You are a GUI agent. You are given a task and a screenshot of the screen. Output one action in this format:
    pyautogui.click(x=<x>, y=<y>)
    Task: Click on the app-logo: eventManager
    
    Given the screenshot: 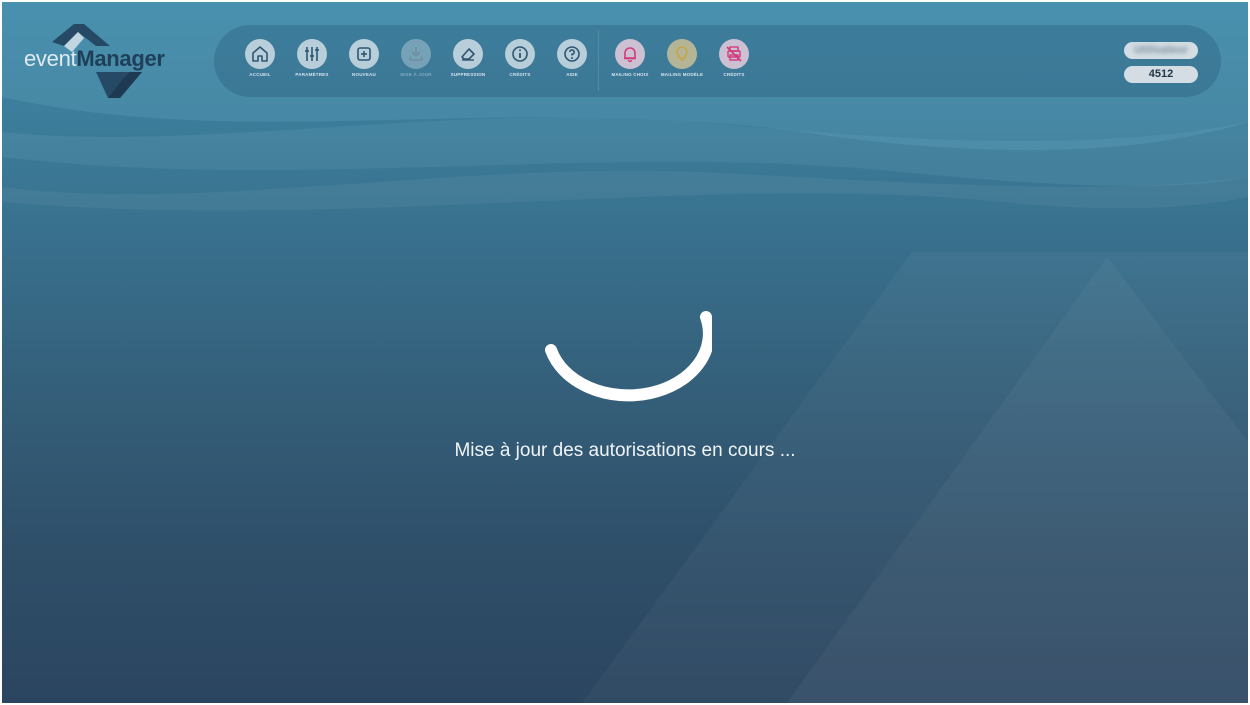 What is the action you would take?
    pyautogui.click(x=114, y=64)
    